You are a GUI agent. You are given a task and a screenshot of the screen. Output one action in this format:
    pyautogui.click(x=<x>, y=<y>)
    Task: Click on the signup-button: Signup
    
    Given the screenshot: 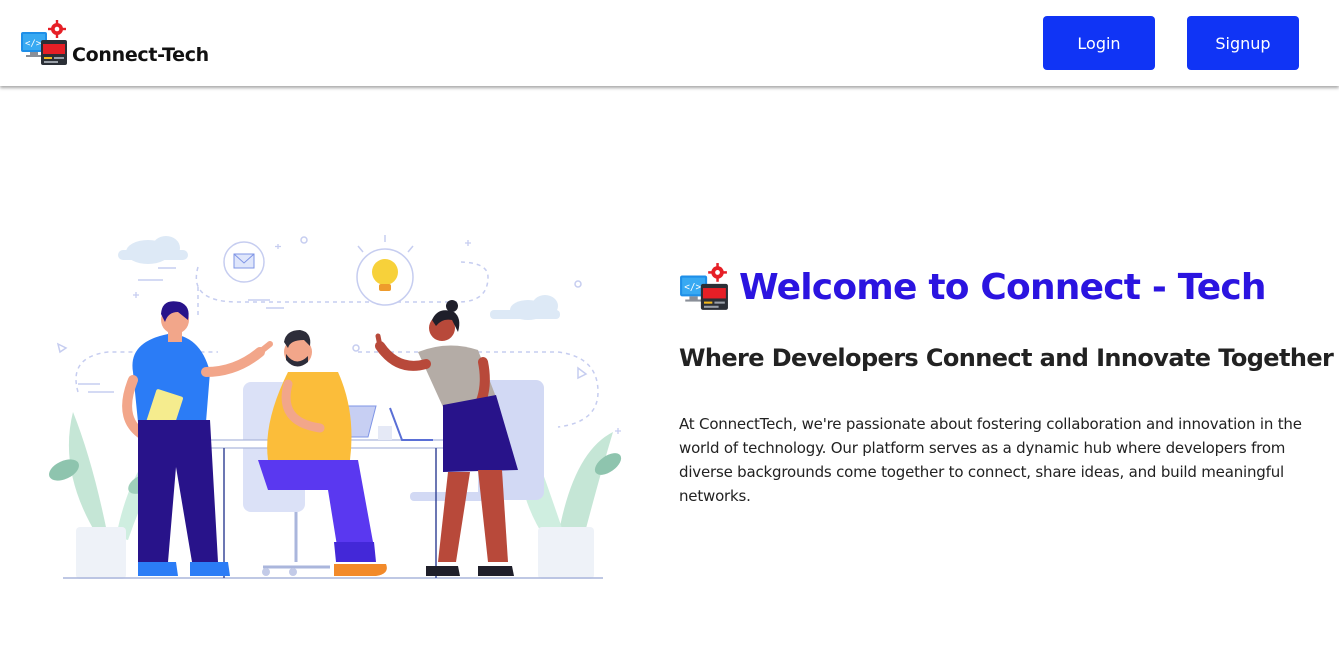 What is the action you would take?
    pyautogui.click(x=1243, y=43)
    